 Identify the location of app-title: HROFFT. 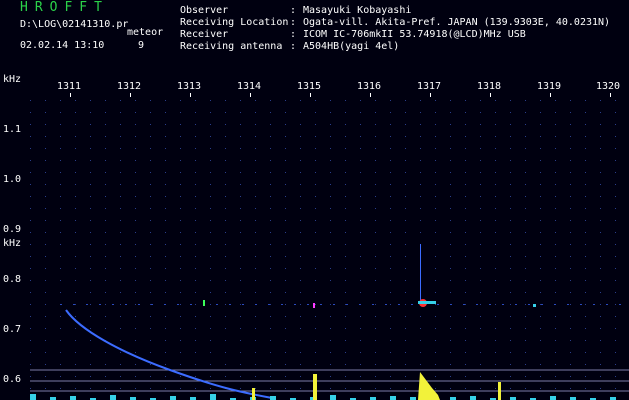
(64, 7).